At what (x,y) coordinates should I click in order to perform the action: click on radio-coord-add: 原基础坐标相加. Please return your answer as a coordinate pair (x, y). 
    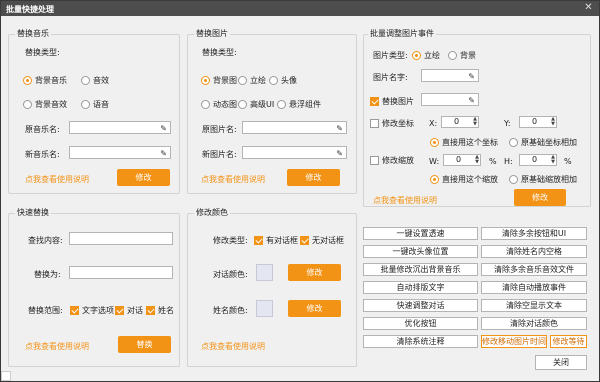
    Looking at the image, I should click on (543, 142).